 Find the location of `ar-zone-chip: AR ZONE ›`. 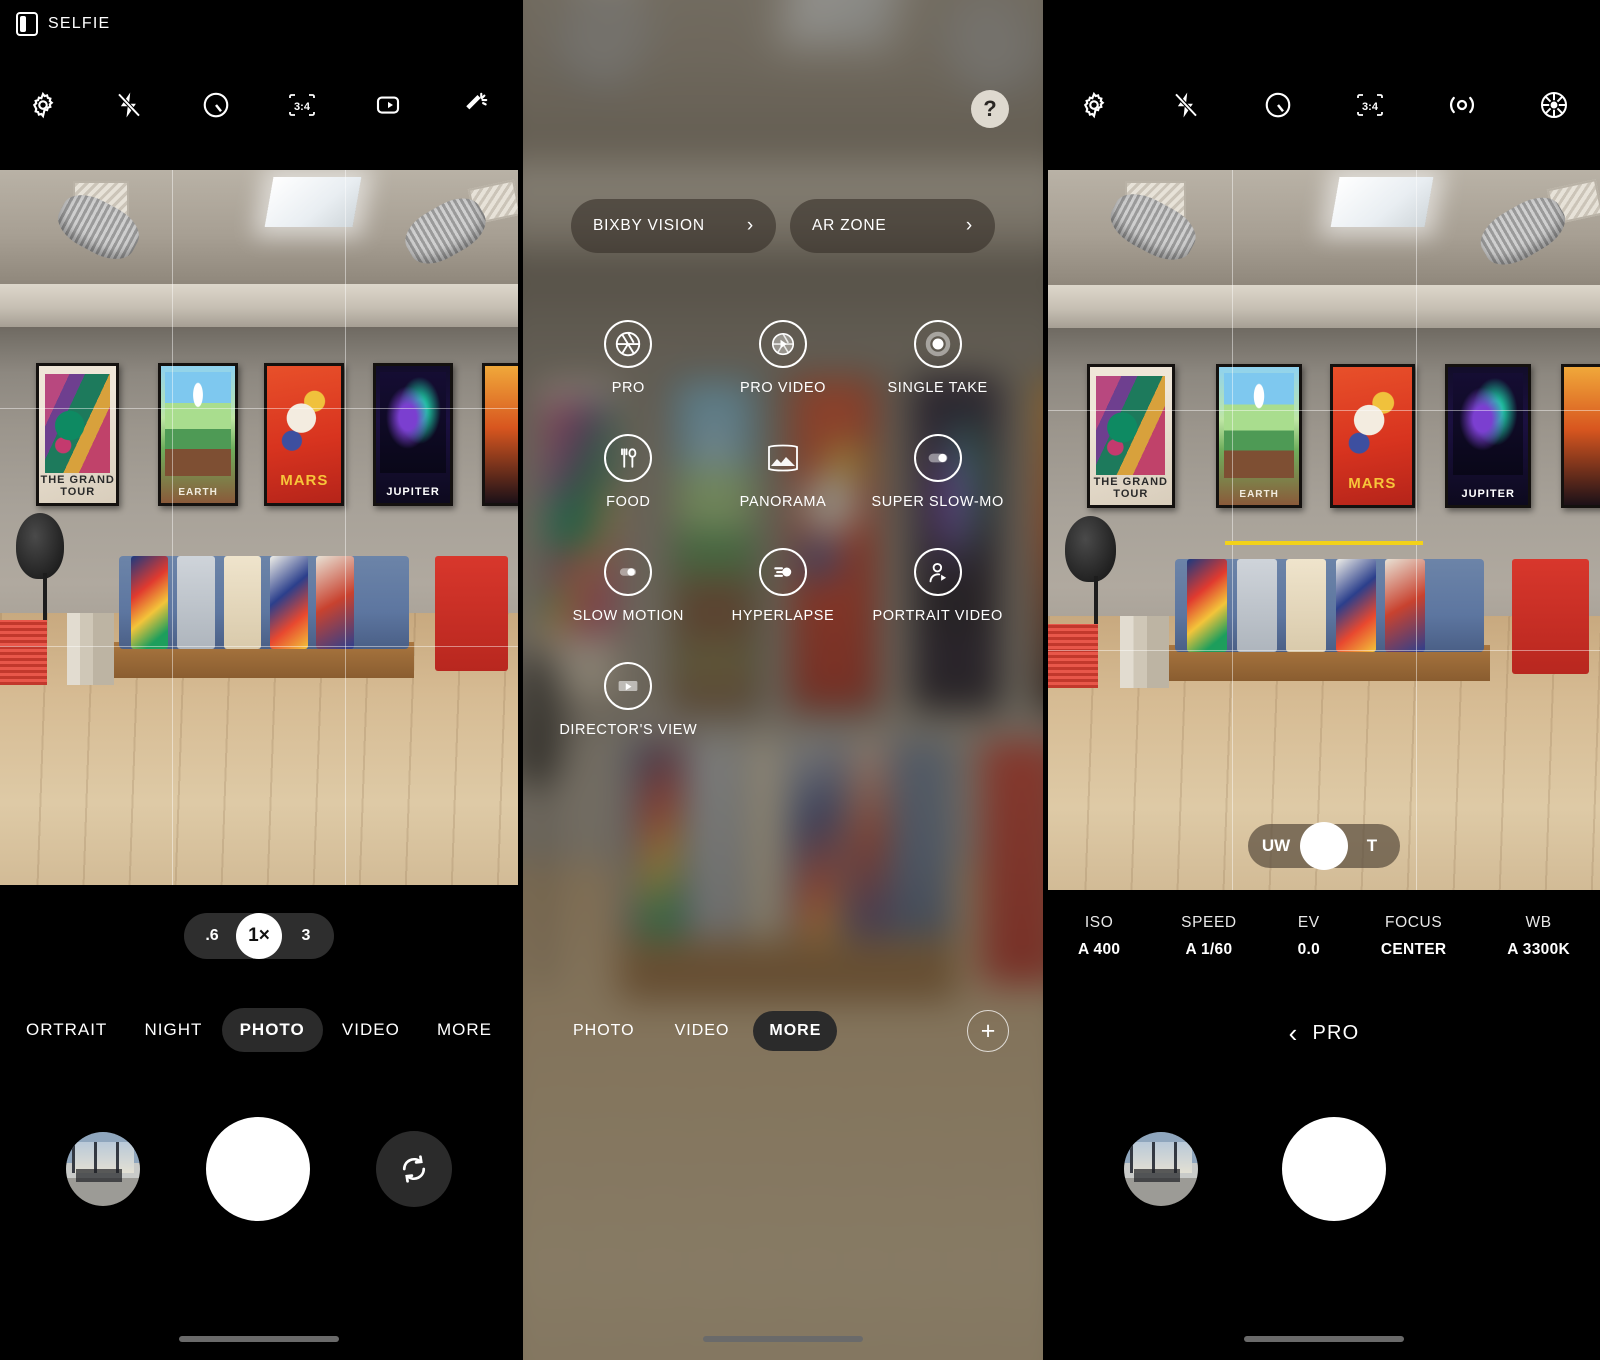

ar-zone-chip: AR ZONE › is located at coordinates (892, 226).